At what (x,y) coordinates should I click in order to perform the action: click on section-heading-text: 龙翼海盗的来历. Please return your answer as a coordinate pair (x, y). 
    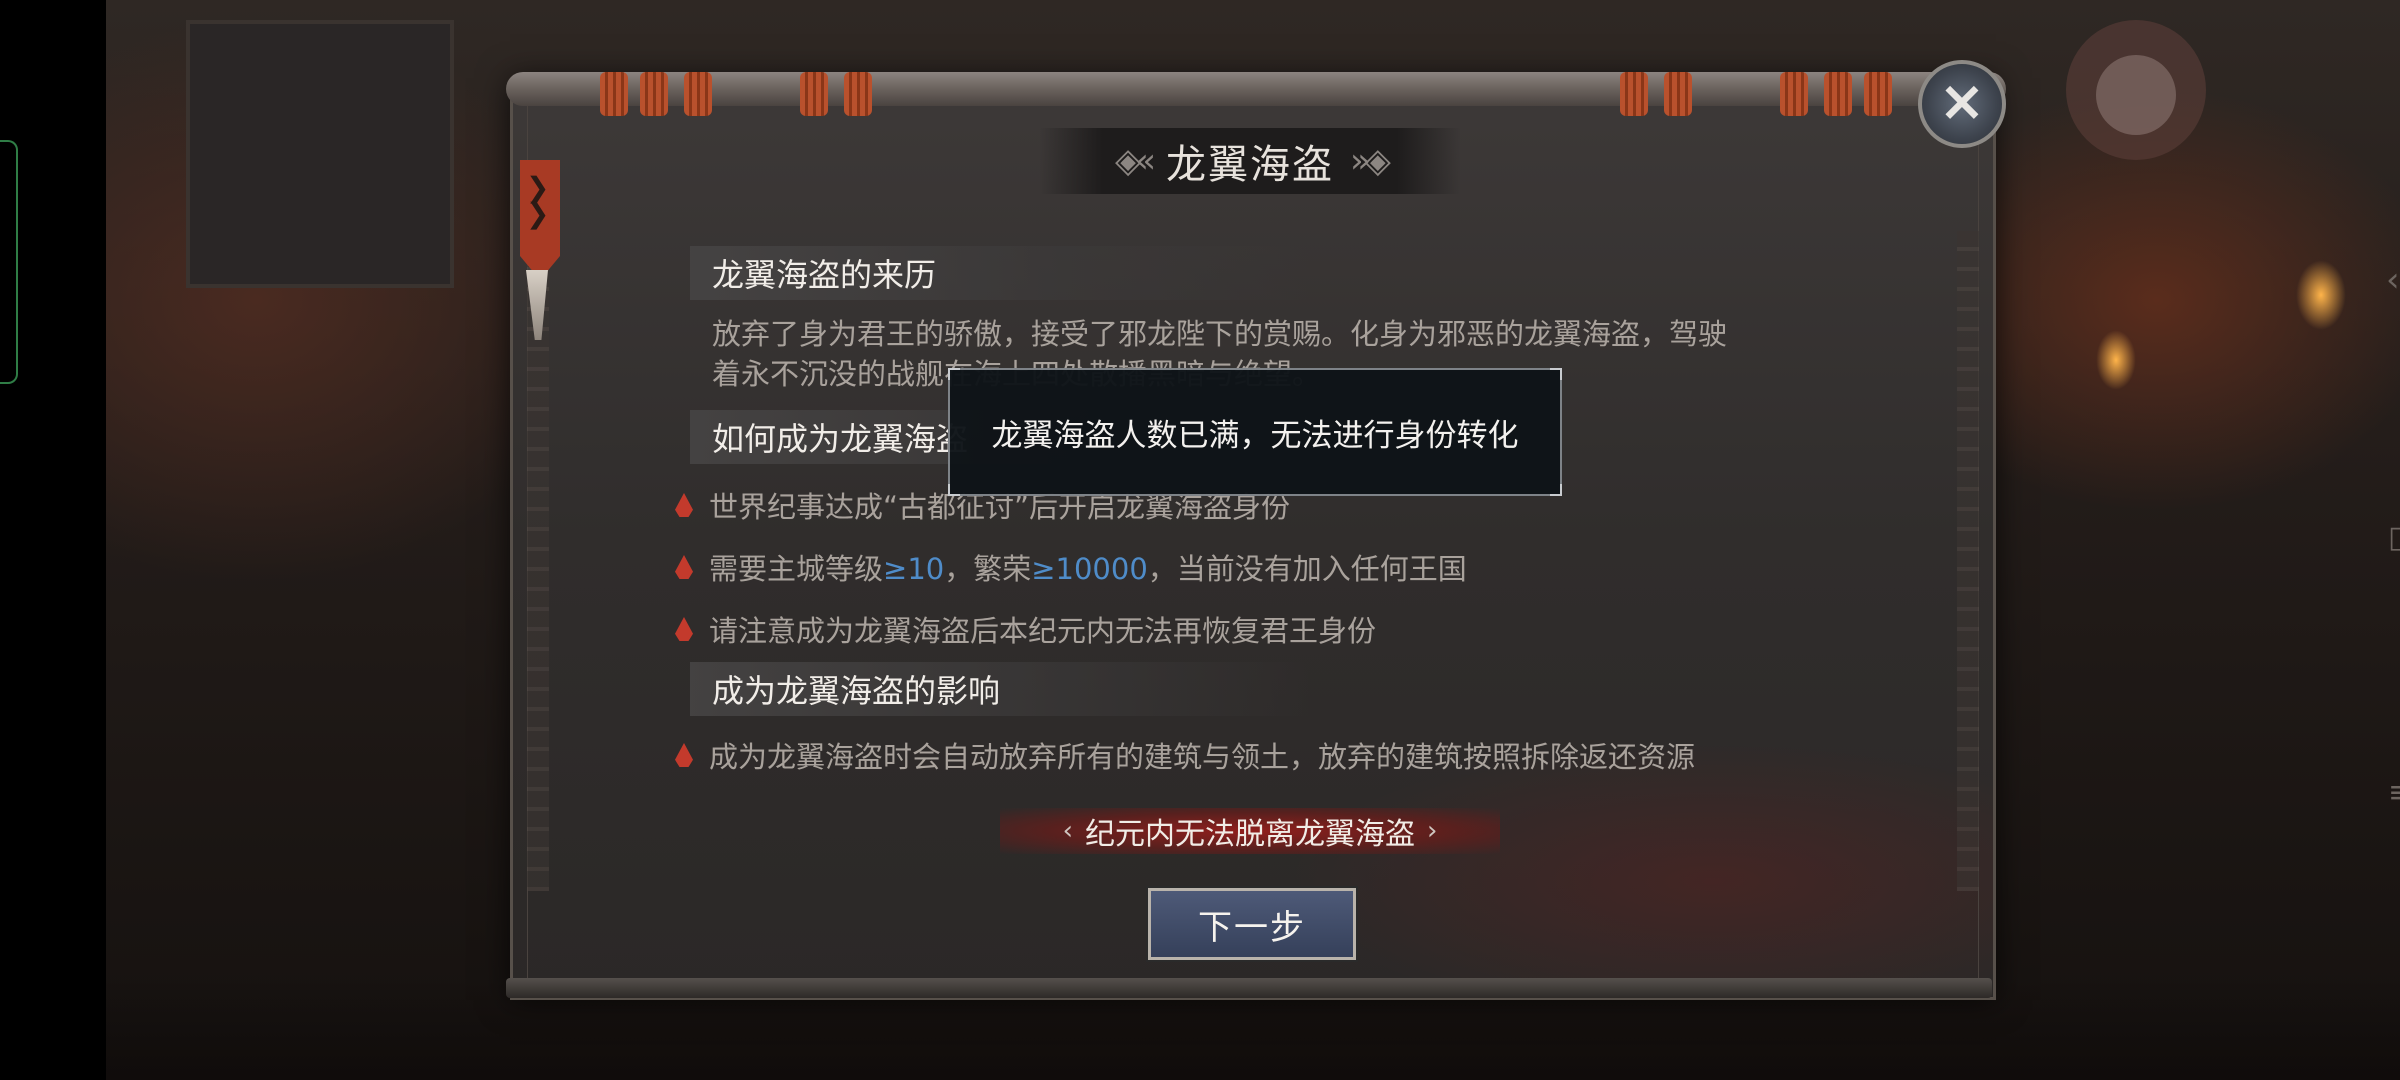
    Looking at the image, I should click on (824, 275).